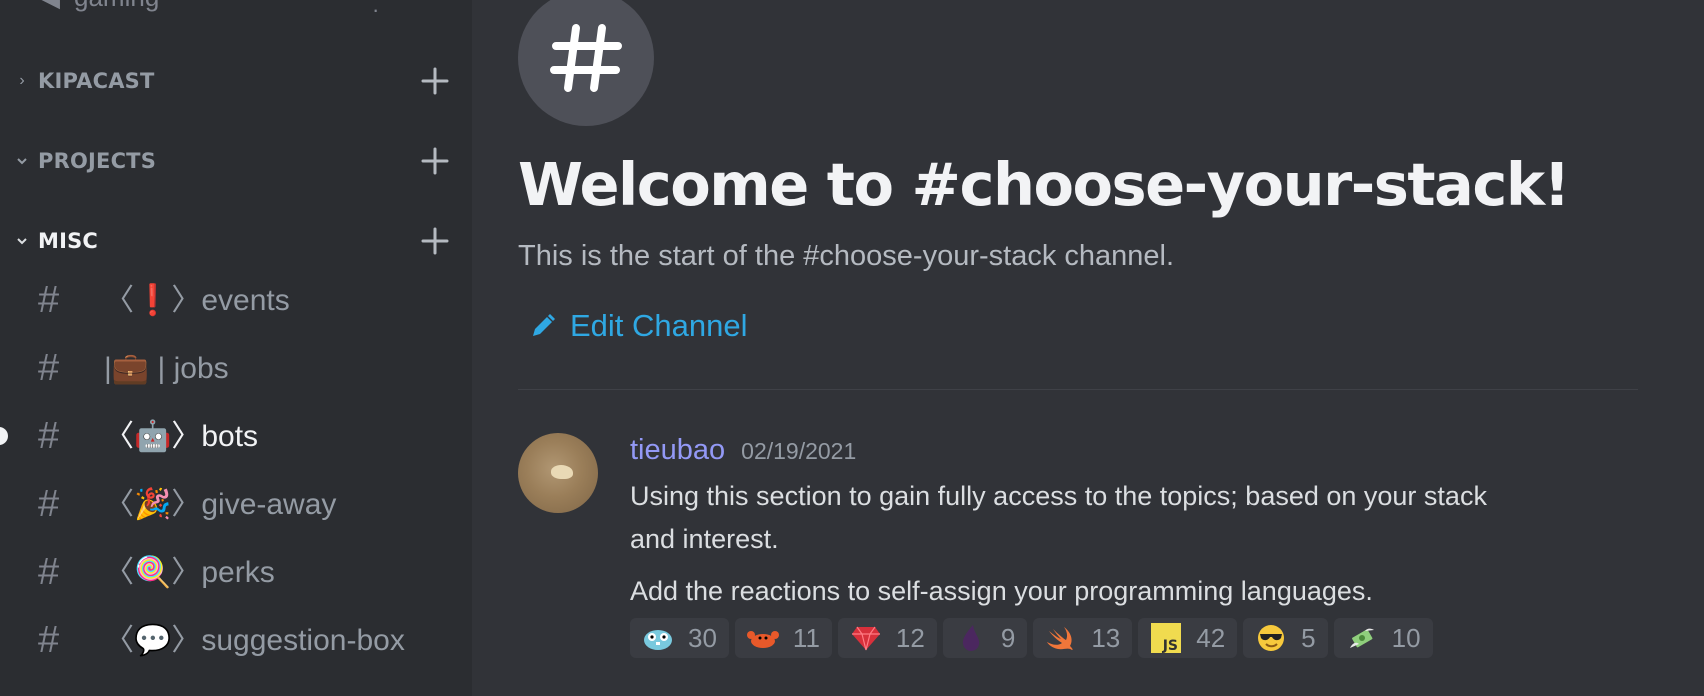 Image resolution: width=1704 pixels, height=696 pixels. I want to click on category-label: MISC, so click(68, 241).